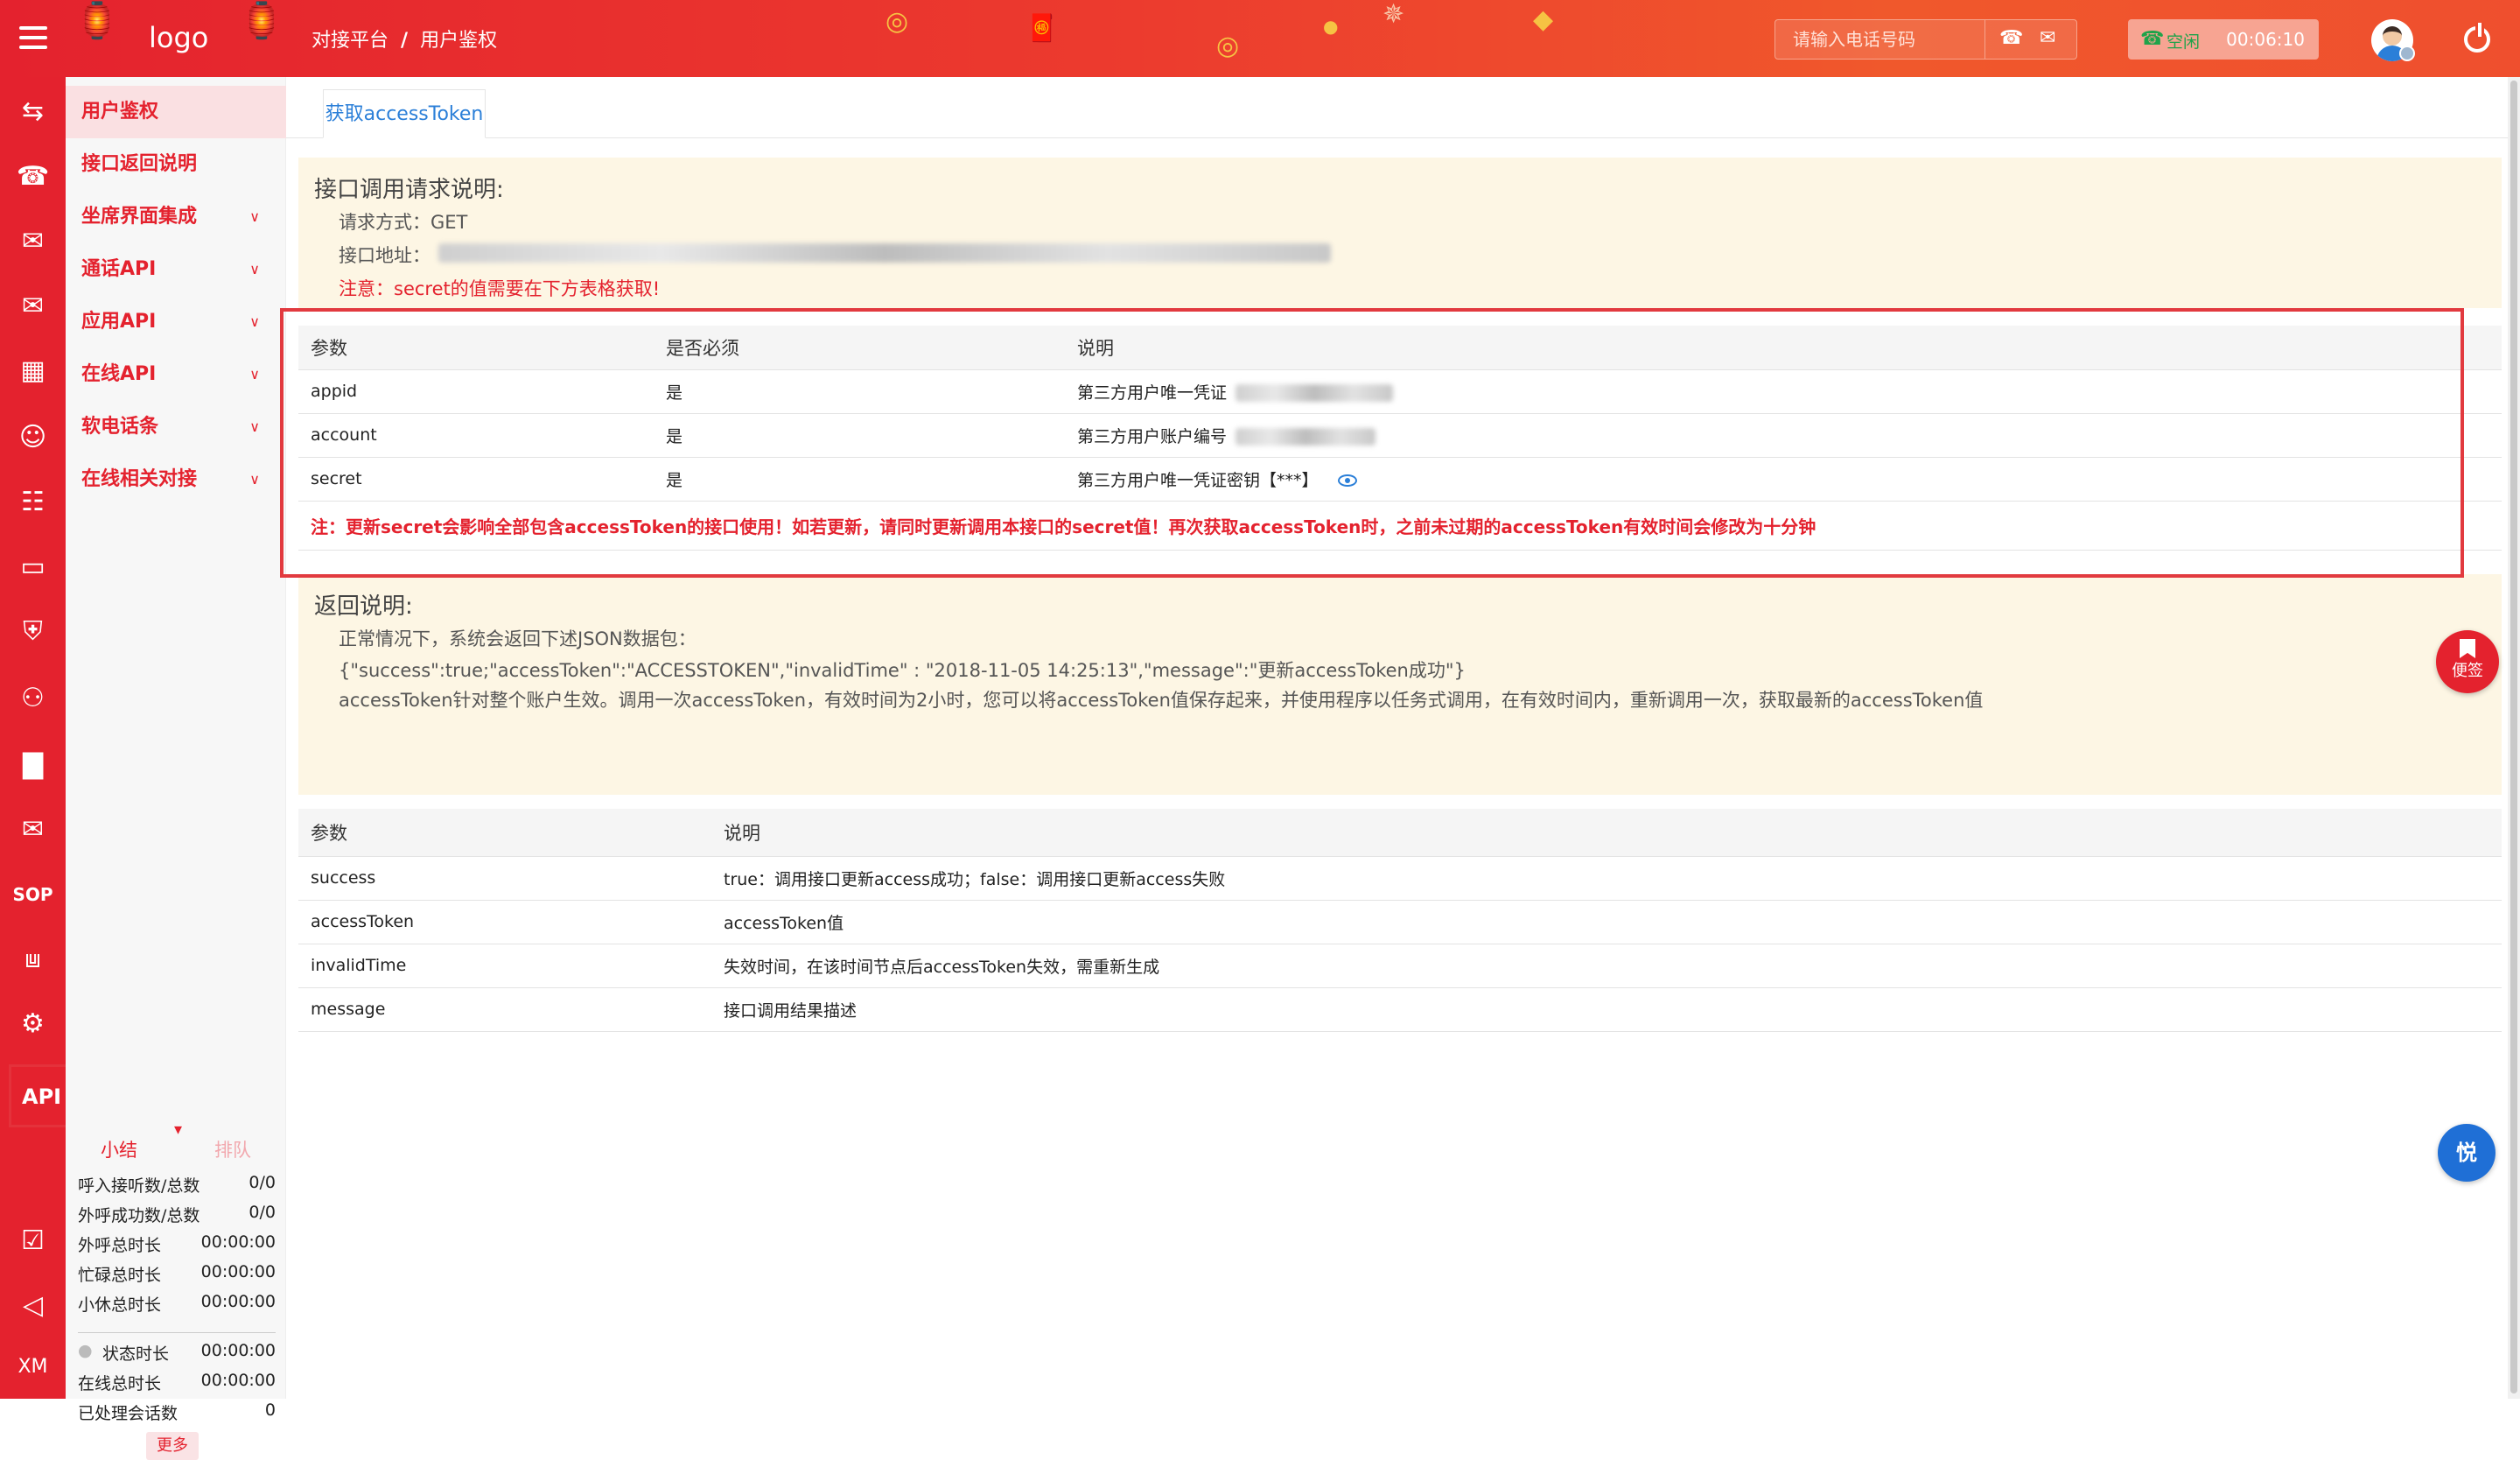 This screenshot has width=2520, height=1460. Describe the element at coordinates (172, 1446) in the screenshot. I see `more-button: 更多` at that location.